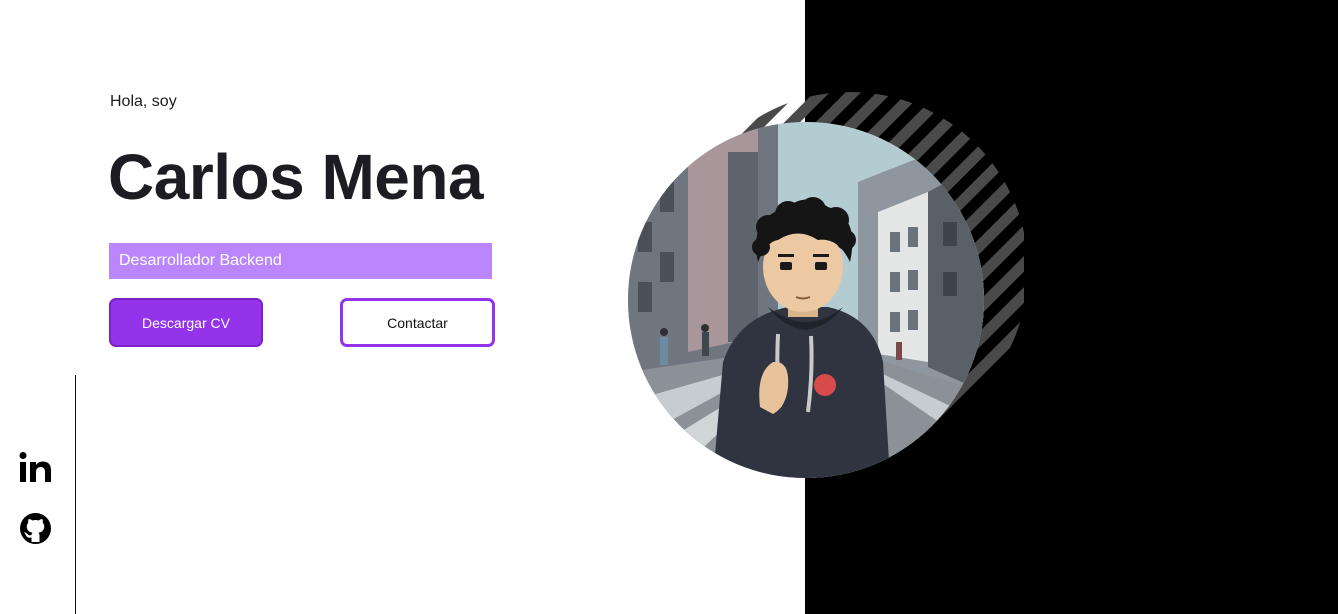  Describe the element at coordinates (35, 467) in the screenshot. I see `linkedin-icon` at that location.